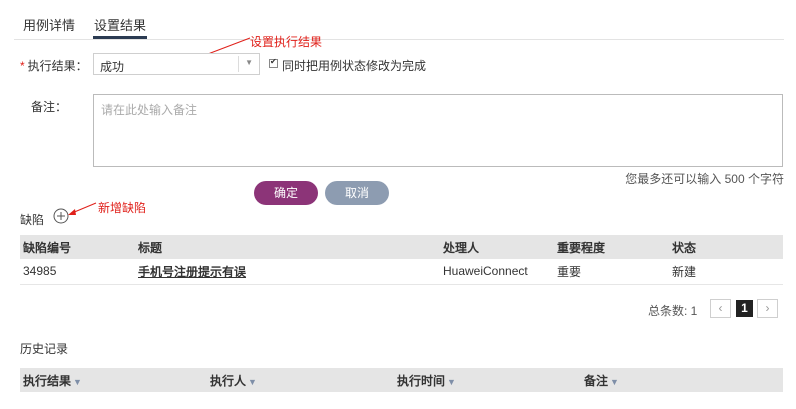 The height and width of the screenshot is (409, 796). What do you see at coordinates (611, 247) in the screenshot?
I see `col-severity: 重要程度` at bounding box center [611, 247].